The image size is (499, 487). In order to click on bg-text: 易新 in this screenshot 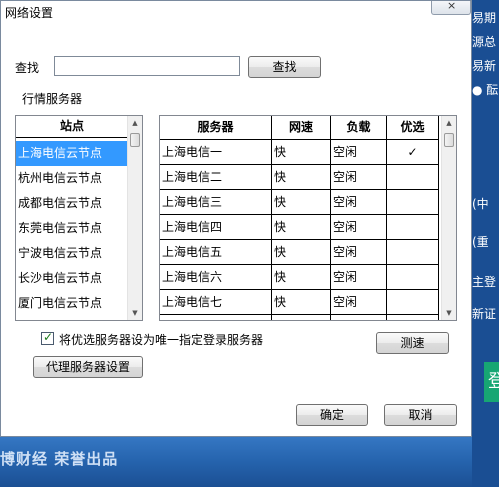, I will do `click(484, 66)`.